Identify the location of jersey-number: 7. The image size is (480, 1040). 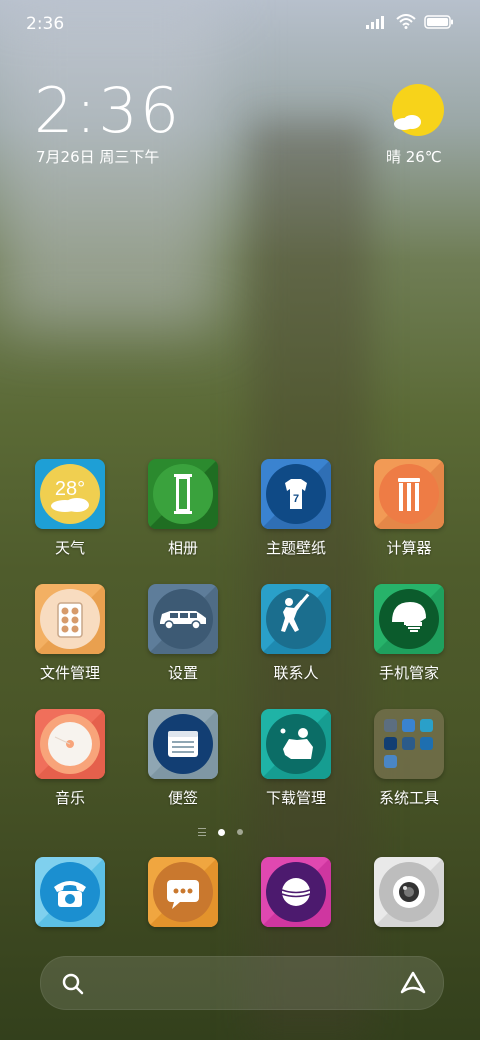
(296, 499).